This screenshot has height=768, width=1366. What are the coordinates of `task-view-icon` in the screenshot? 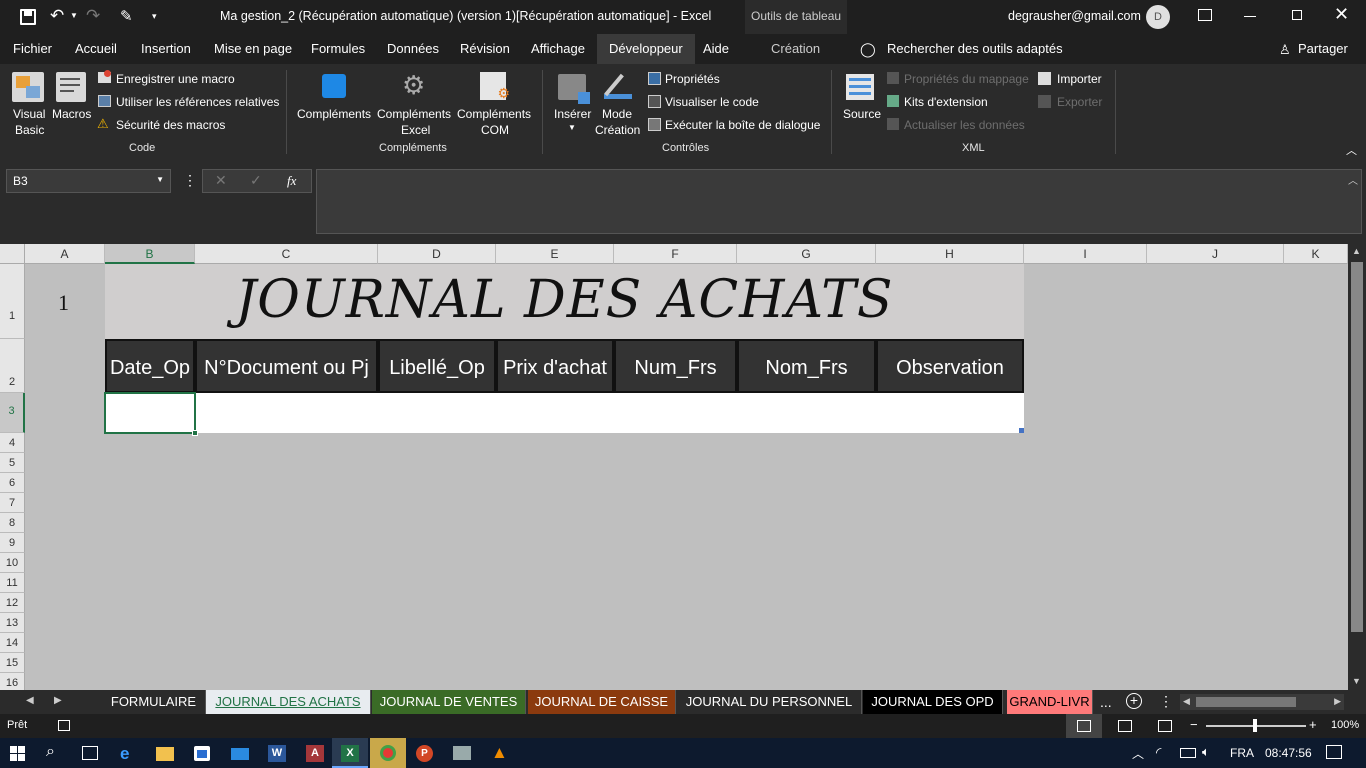 It's located at (90, 753).